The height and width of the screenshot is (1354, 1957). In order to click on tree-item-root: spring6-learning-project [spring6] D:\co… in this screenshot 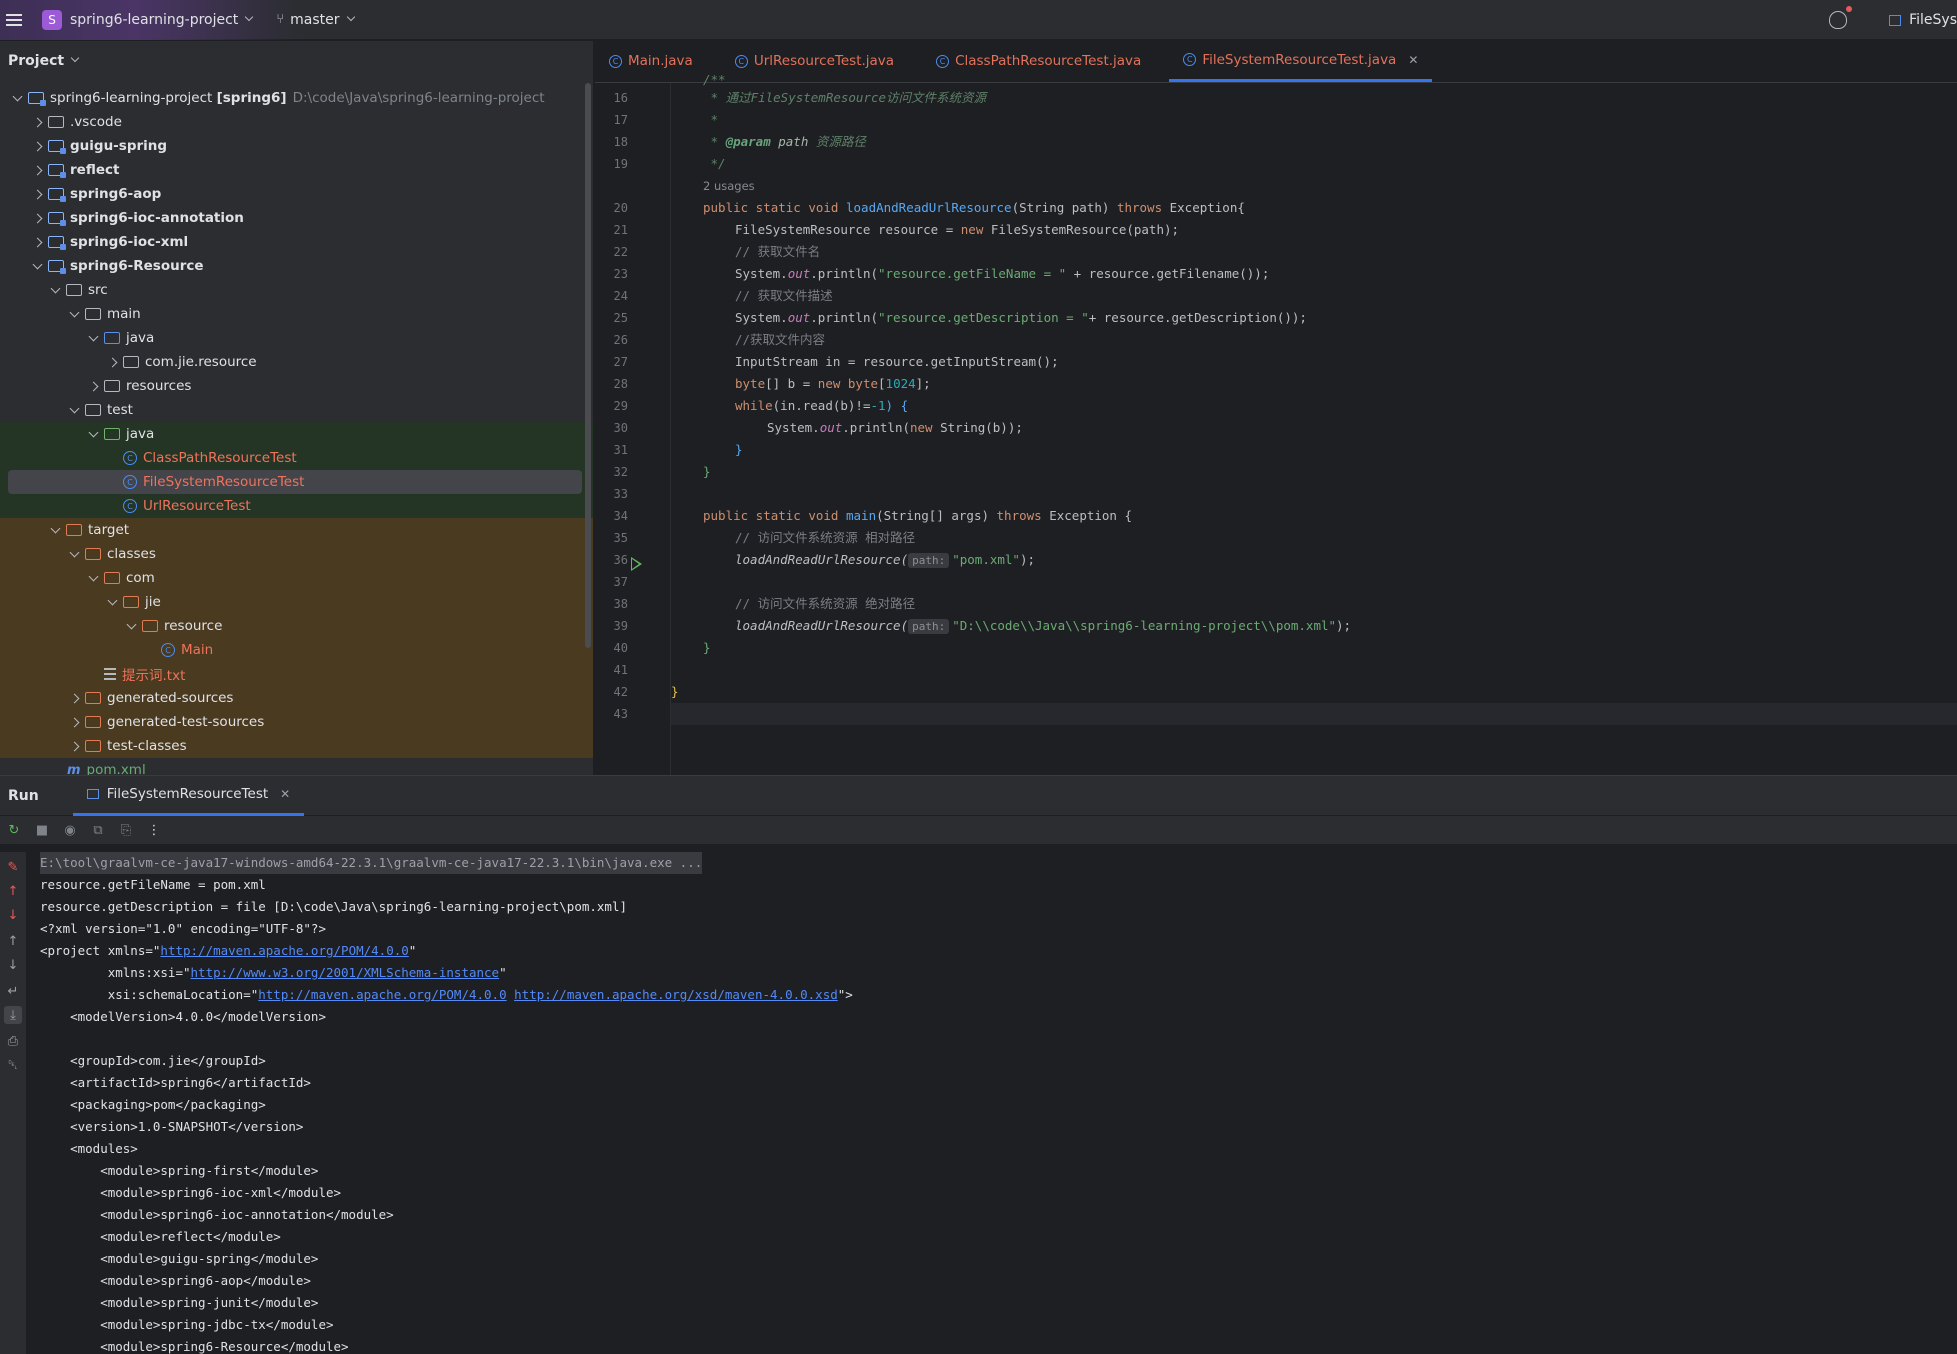, I will do `click(296, 98)`.